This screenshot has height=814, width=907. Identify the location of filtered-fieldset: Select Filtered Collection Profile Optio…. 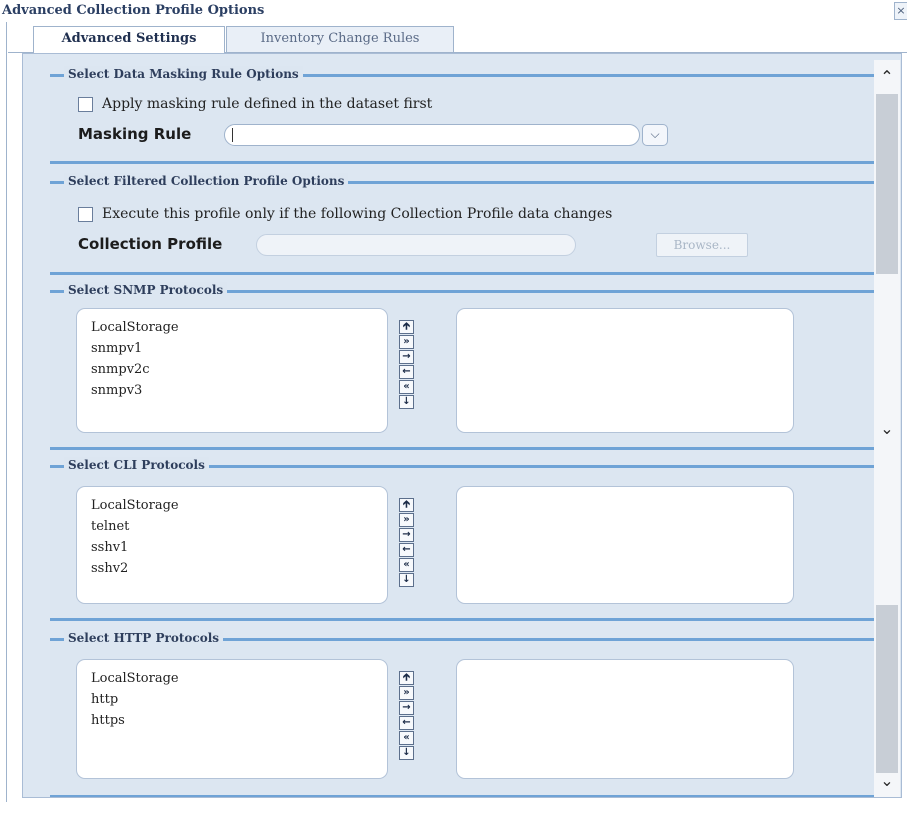
(466, 224).